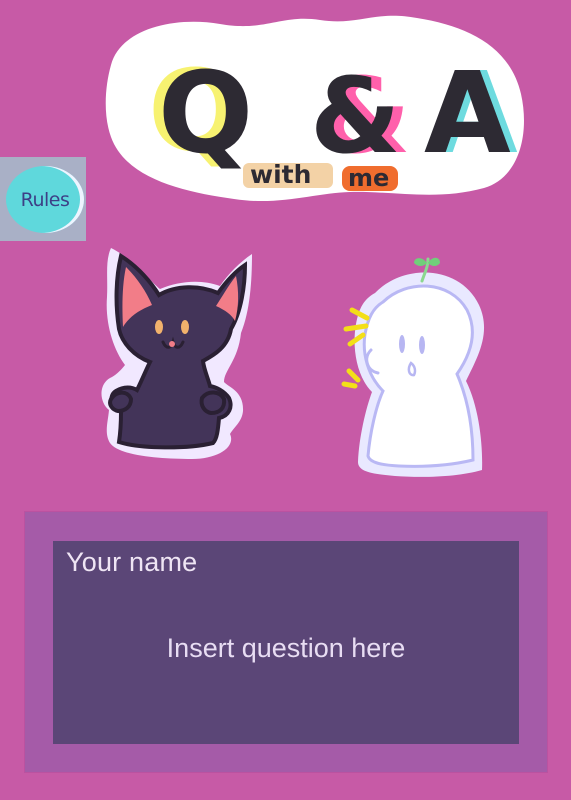 The image size is (571, 800). I want to click on cat-left-eye, so click(159, 327).